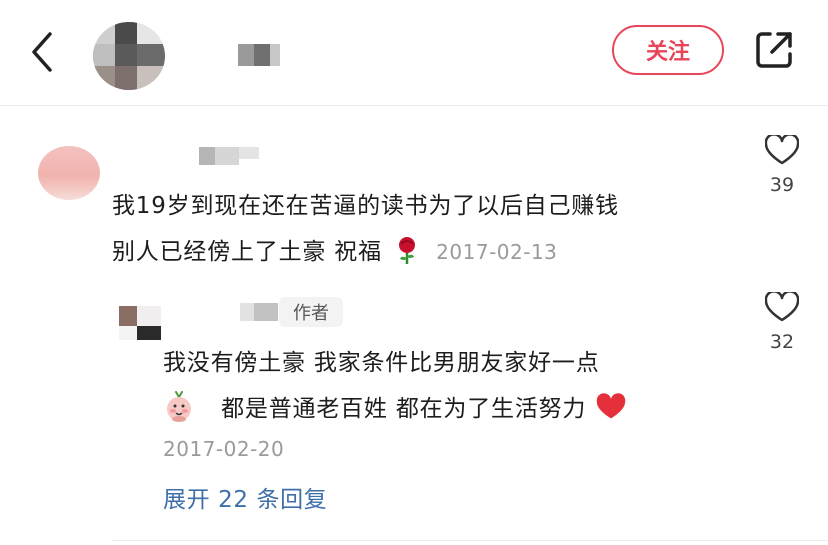 The height and width of the screenshot is (545, 828). What do you see at coordinates (407, 253) in the screenshot?
I see `rose-emoji` at bounding box center [407, 253].